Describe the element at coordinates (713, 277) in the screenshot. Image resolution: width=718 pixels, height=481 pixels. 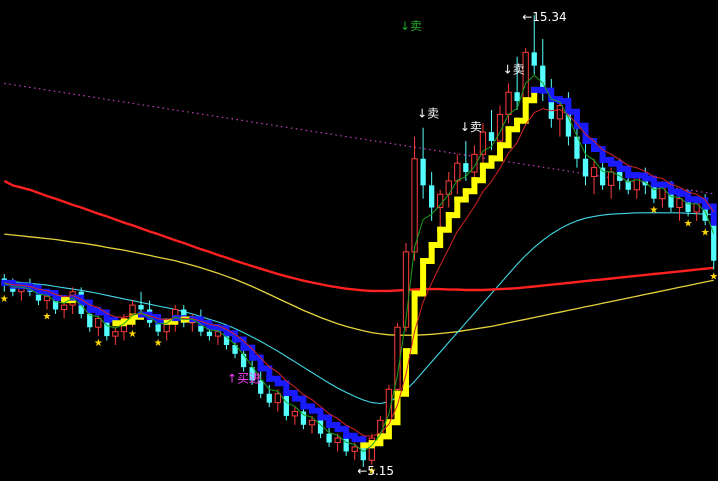
I see `star-marker-9: ★` at that location.